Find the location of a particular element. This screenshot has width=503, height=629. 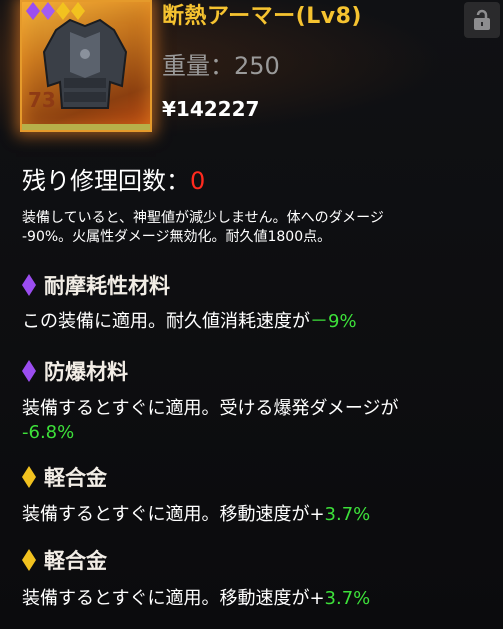

mod-effect-text: 装備するとすぐに適用。受ける爆発ダメージが is located at coordinates (210, 408).